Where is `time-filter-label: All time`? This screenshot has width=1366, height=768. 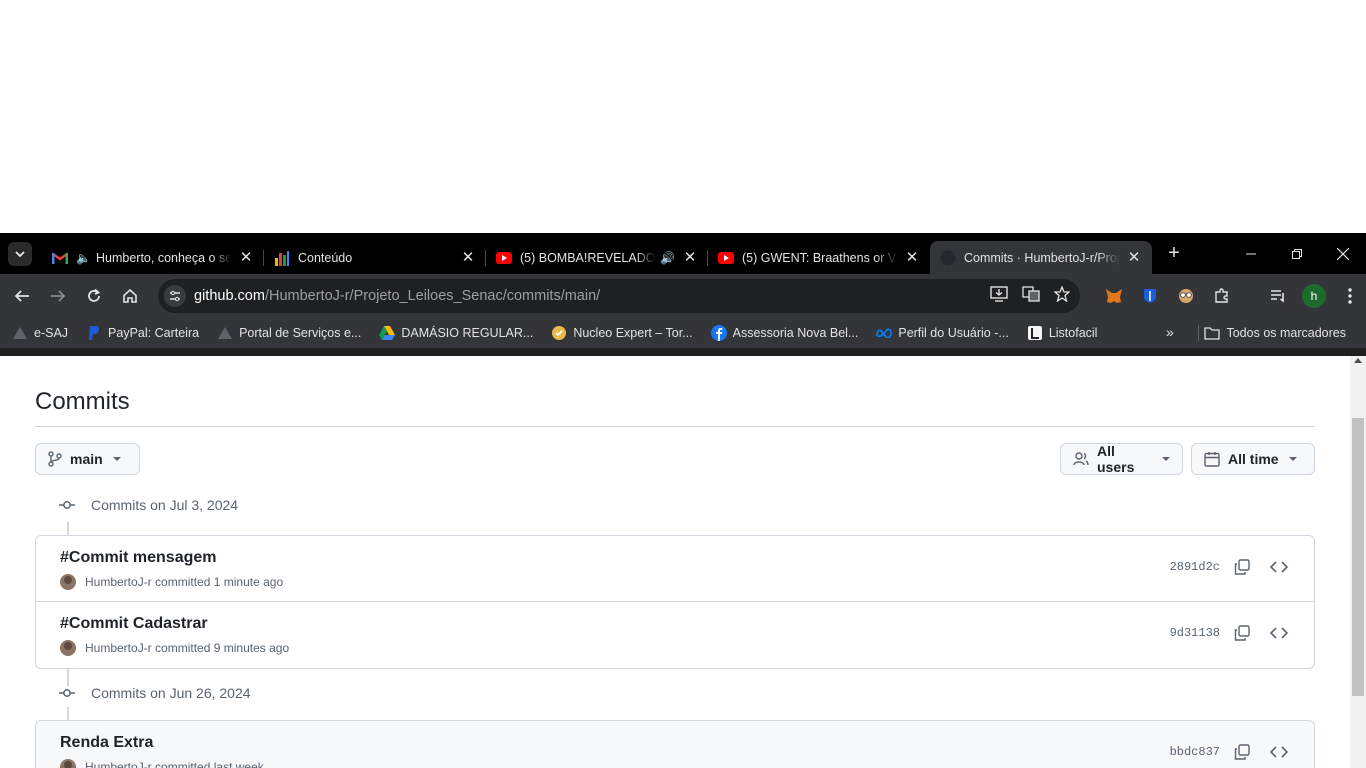 time-filter-label: All time is located at coordinates (1253, 459).